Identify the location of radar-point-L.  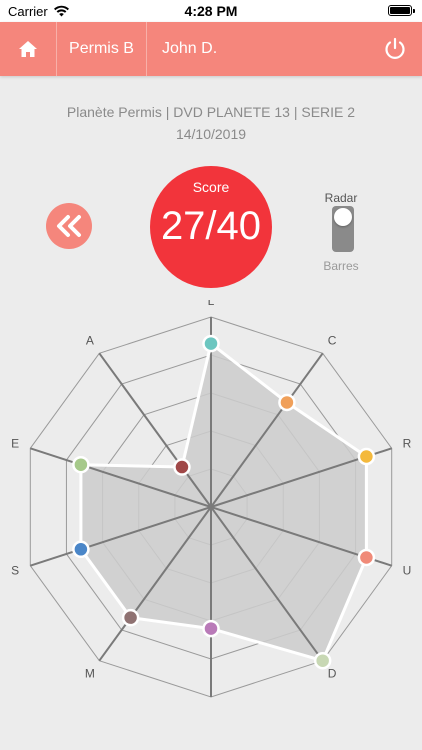
(211, 343).